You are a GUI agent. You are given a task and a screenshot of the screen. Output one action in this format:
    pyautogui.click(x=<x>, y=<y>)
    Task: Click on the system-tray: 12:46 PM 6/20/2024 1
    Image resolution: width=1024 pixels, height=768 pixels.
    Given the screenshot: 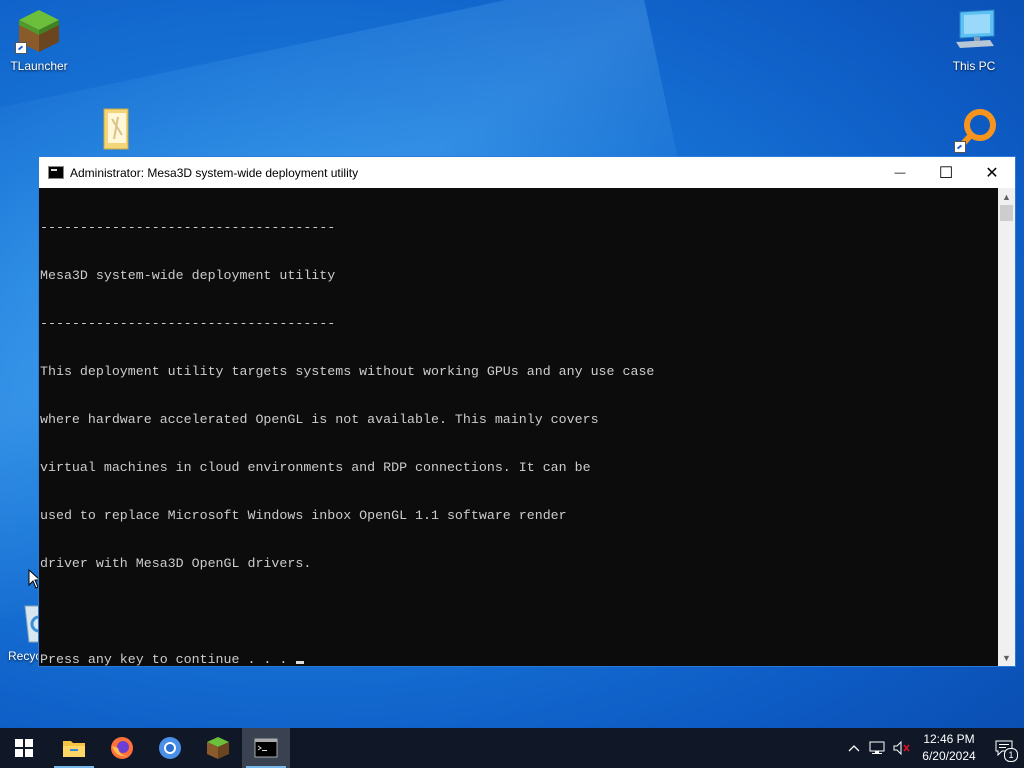 What is the action you would take?
    pyautogui.click(x=933, y=748)
    